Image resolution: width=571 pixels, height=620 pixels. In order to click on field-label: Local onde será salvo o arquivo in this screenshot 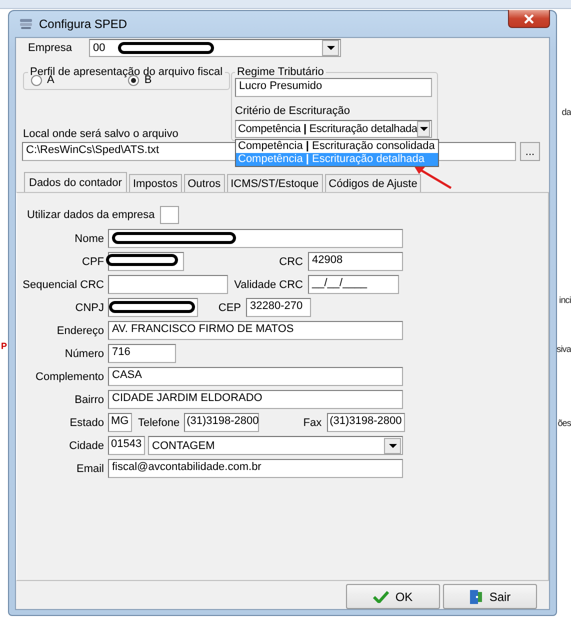, I will do `click(101, 134)`.